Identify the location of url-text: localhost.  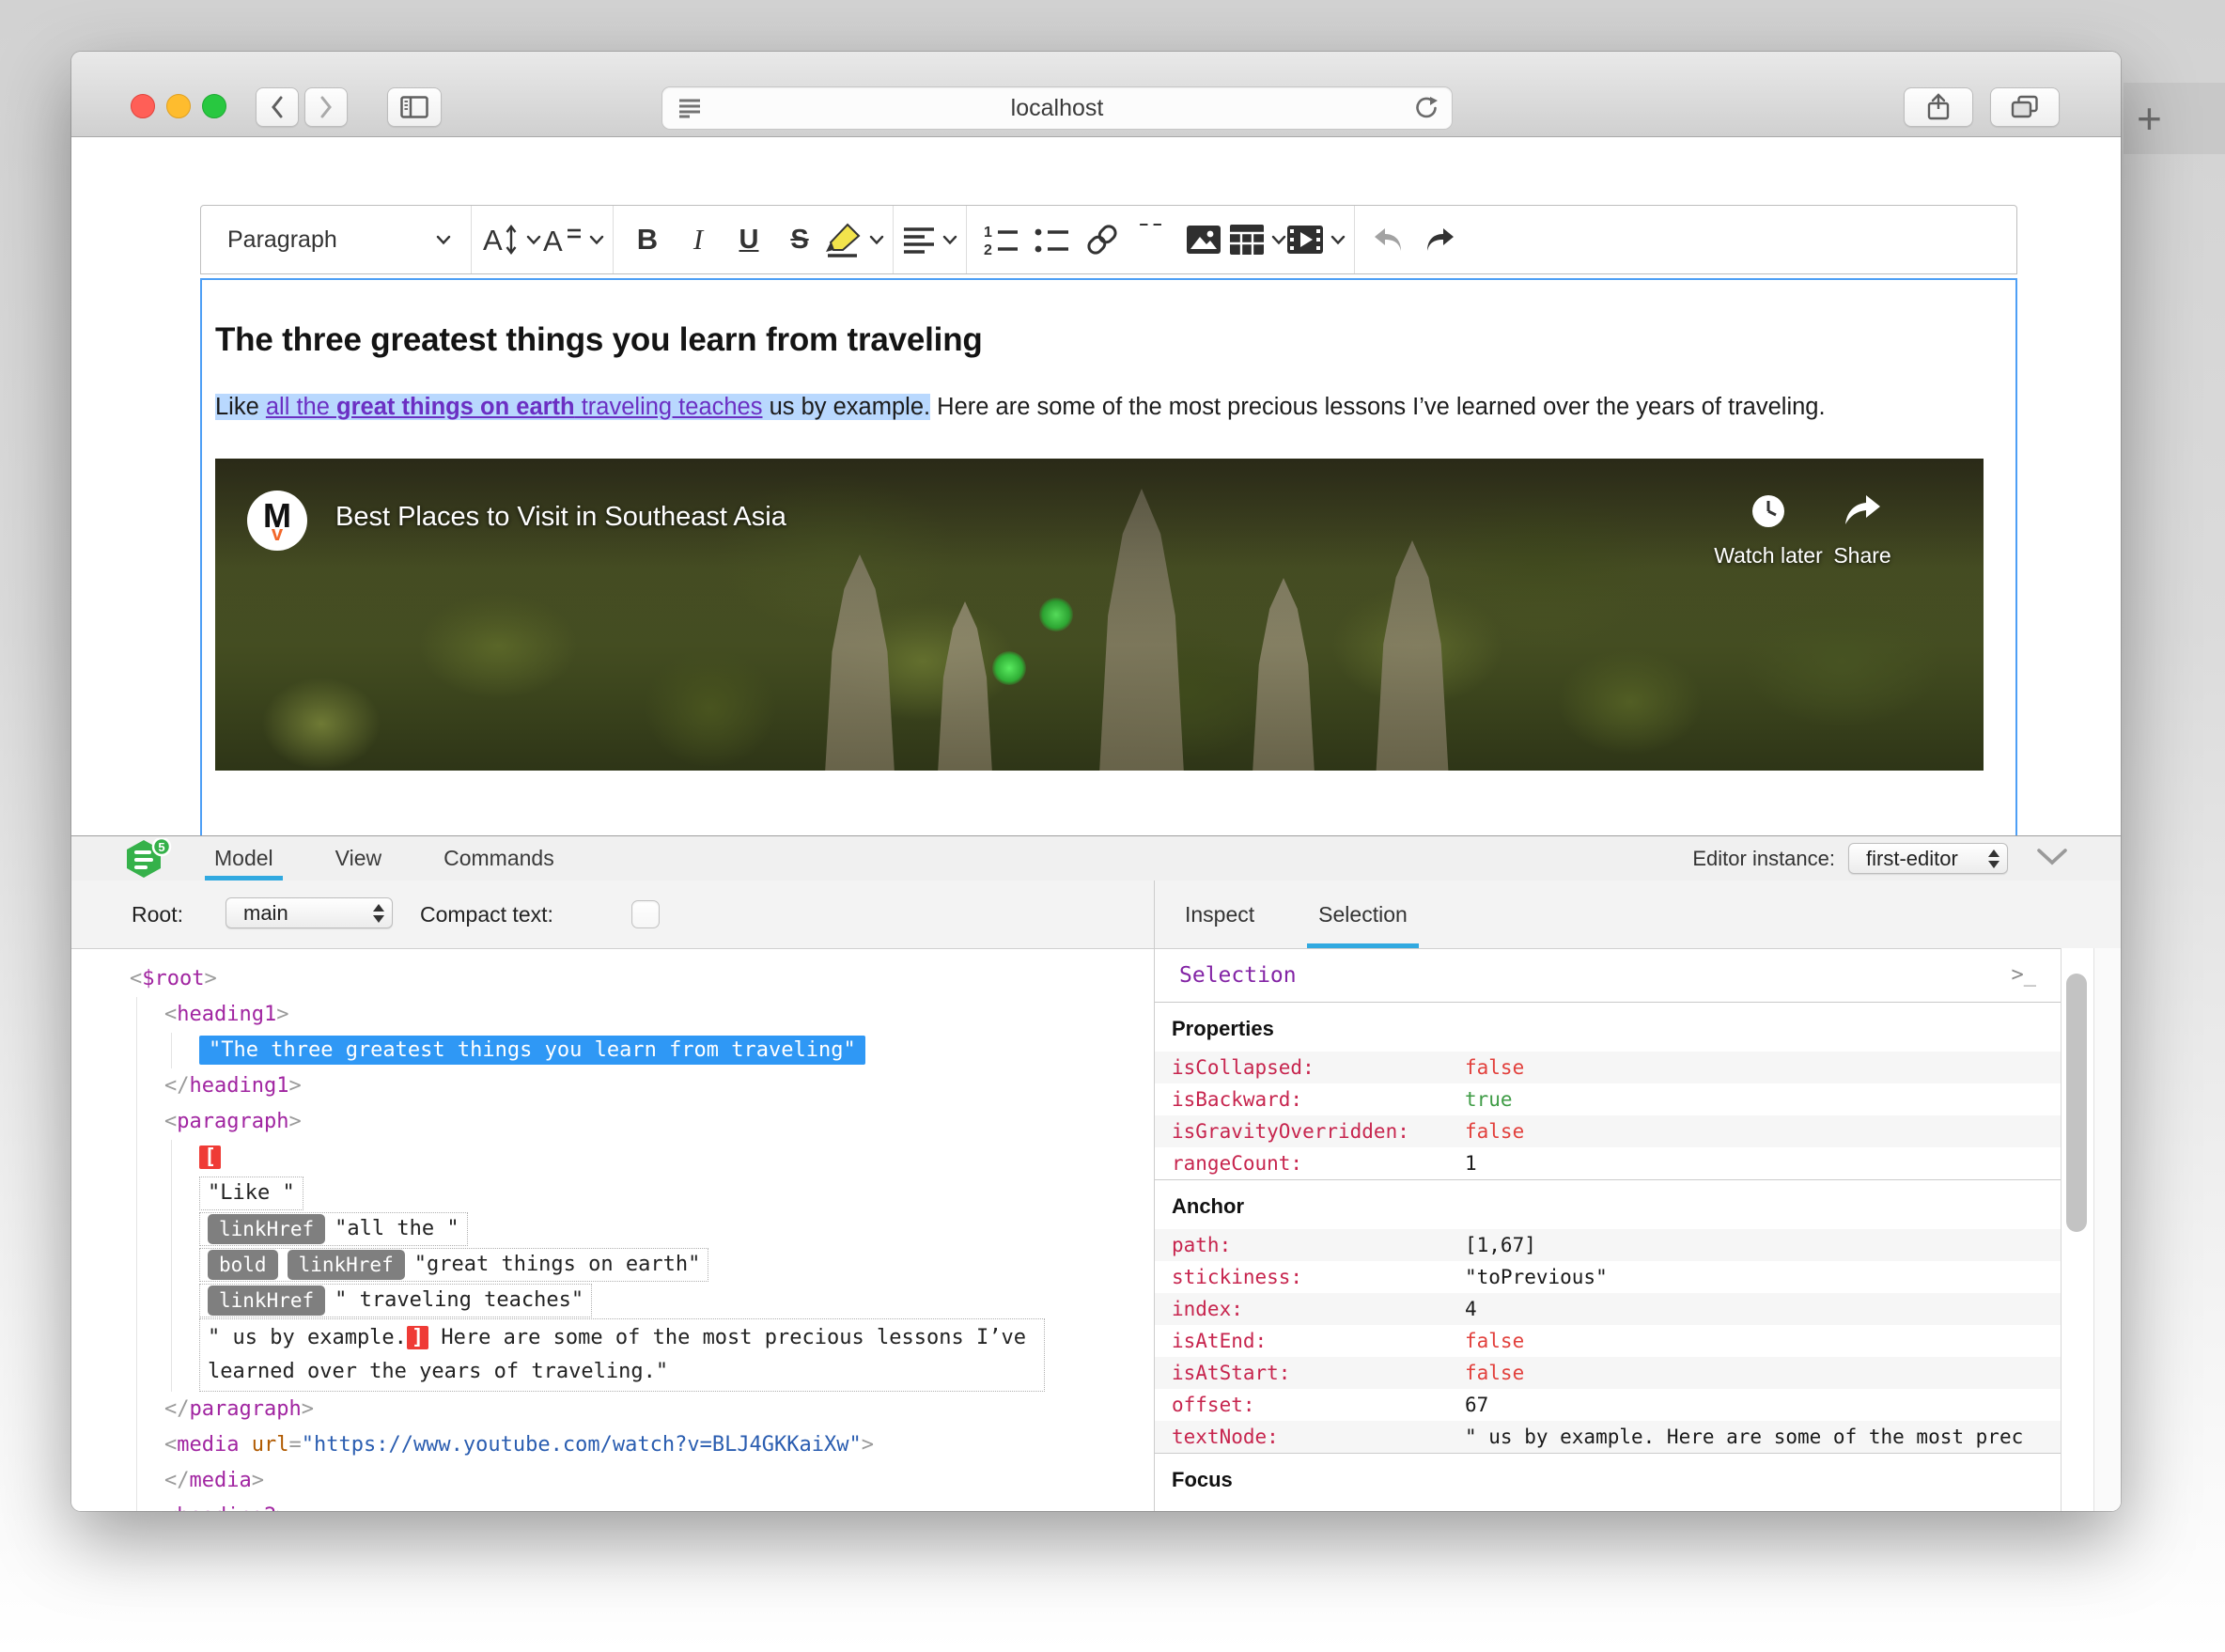
(1057, 108).